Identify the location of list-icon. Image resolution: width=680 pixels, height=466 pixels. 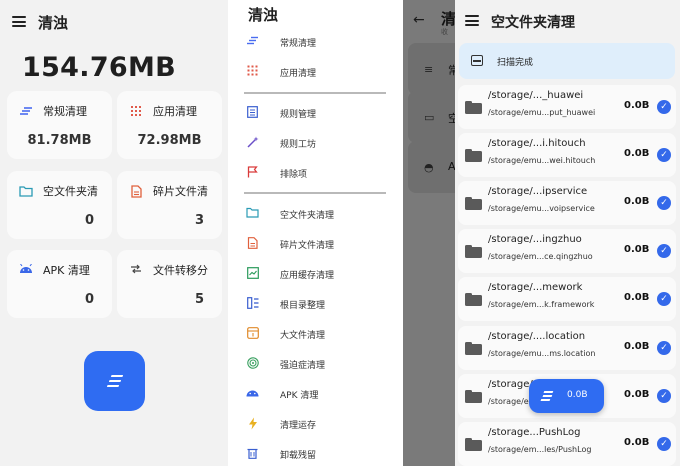
(252, 112).